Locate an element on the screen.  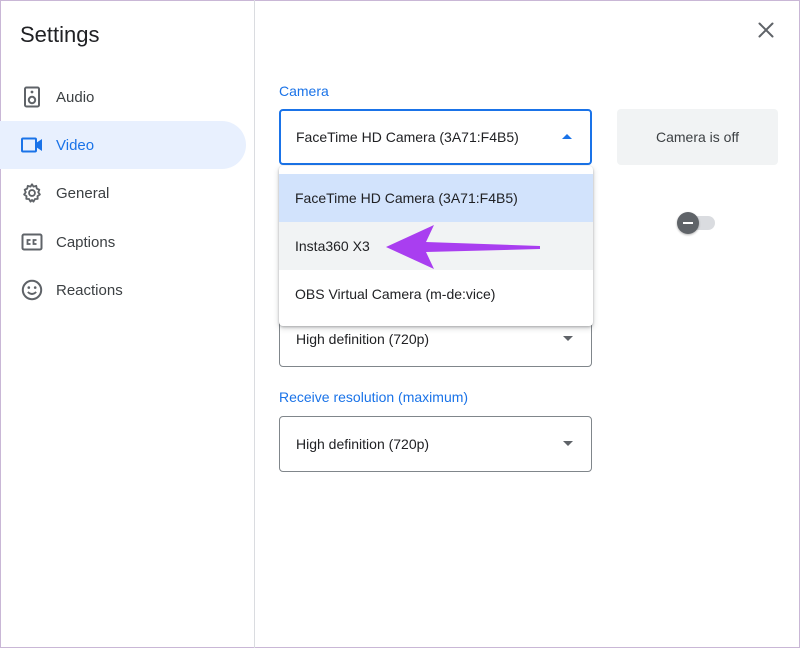
sidebar-item-label: Captions is located at coordinates (86, 242).